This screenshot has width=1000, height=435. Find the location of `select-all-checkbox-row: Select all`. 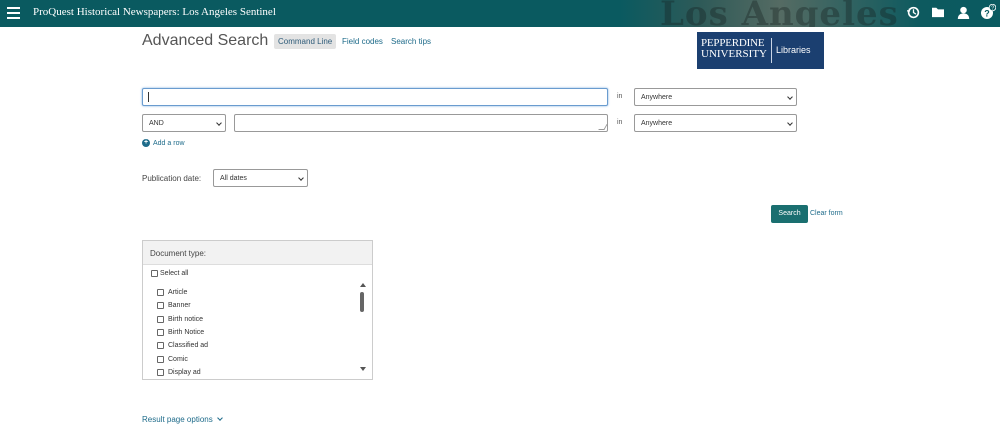

select-all-checkbox-row: Select all is located at coordinates (169, 273).